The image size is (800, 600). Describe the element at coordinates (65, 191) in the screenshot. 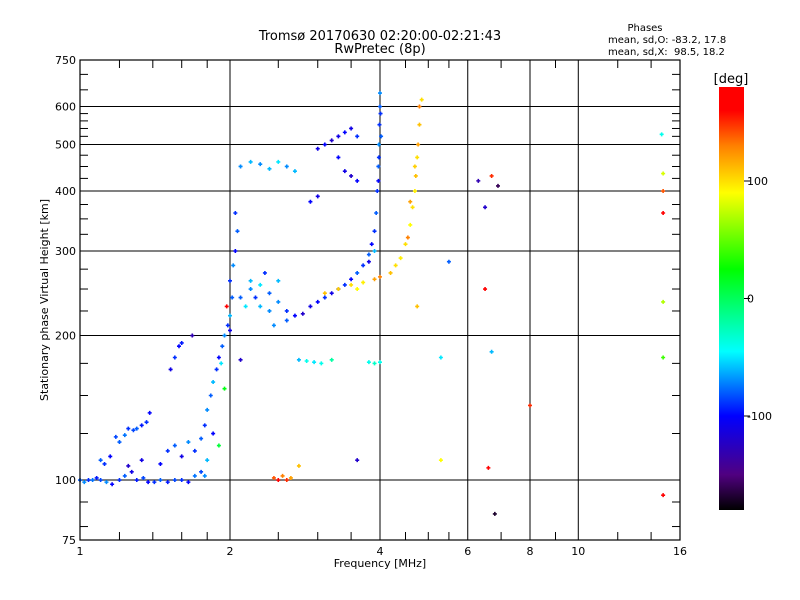

I see `y-tick-label: 400` at that location.